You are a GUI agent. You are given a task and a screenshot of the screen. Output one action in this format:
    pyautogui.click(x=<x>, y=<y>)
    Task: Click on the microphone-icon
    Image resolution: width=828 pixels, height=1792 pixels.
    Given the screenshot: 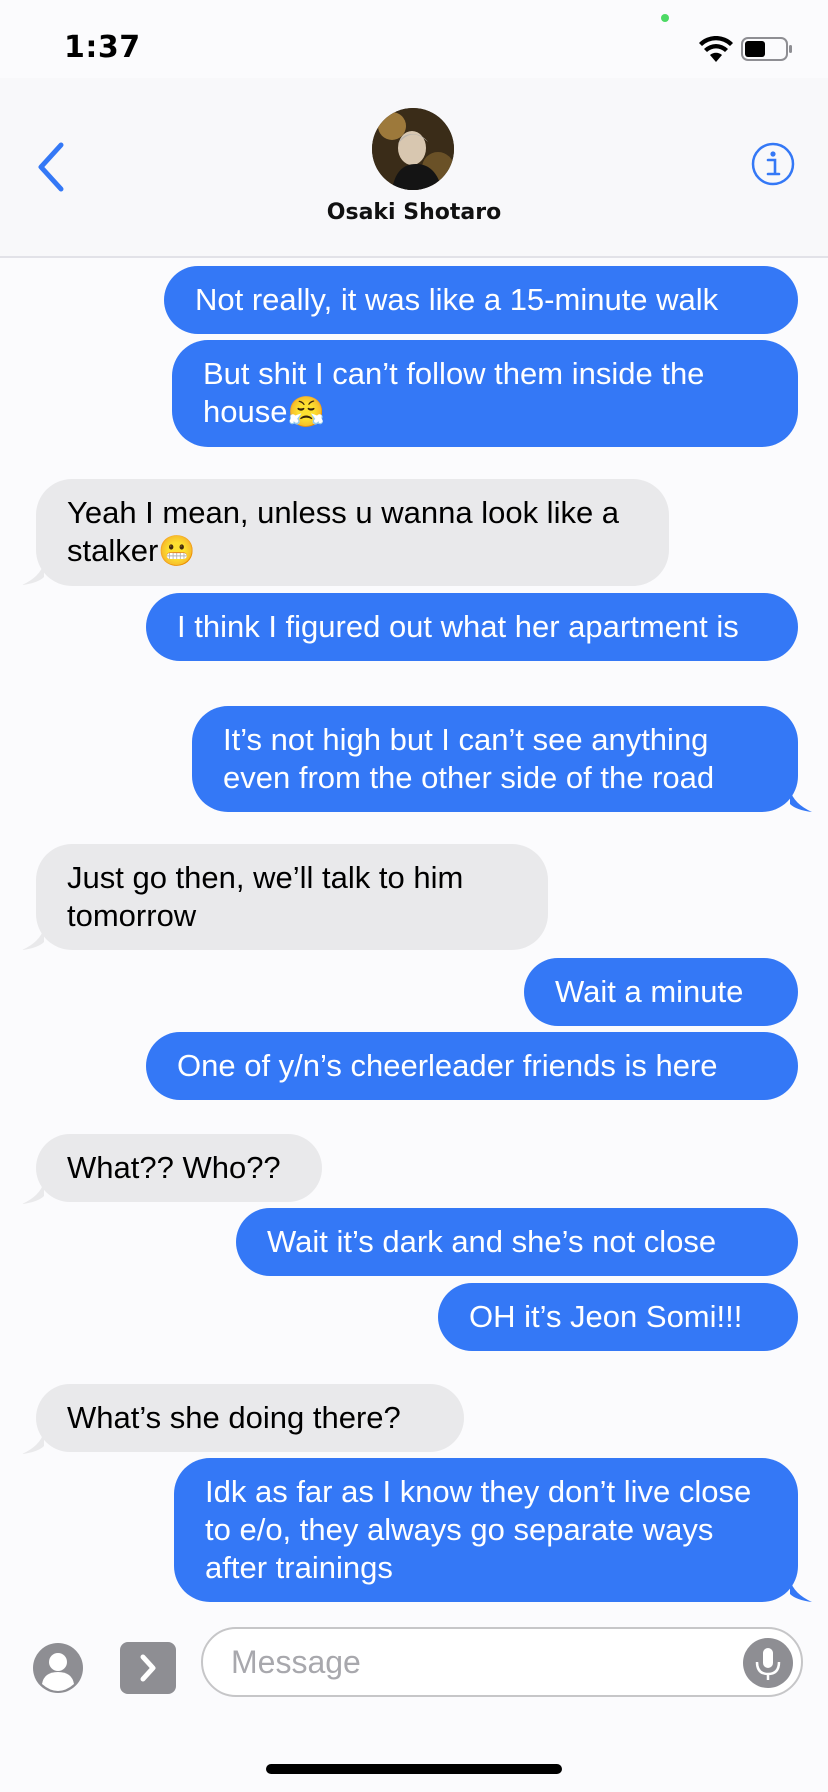 What is the action you would take?
    pyautogui.click(x=768, y=1663)
    